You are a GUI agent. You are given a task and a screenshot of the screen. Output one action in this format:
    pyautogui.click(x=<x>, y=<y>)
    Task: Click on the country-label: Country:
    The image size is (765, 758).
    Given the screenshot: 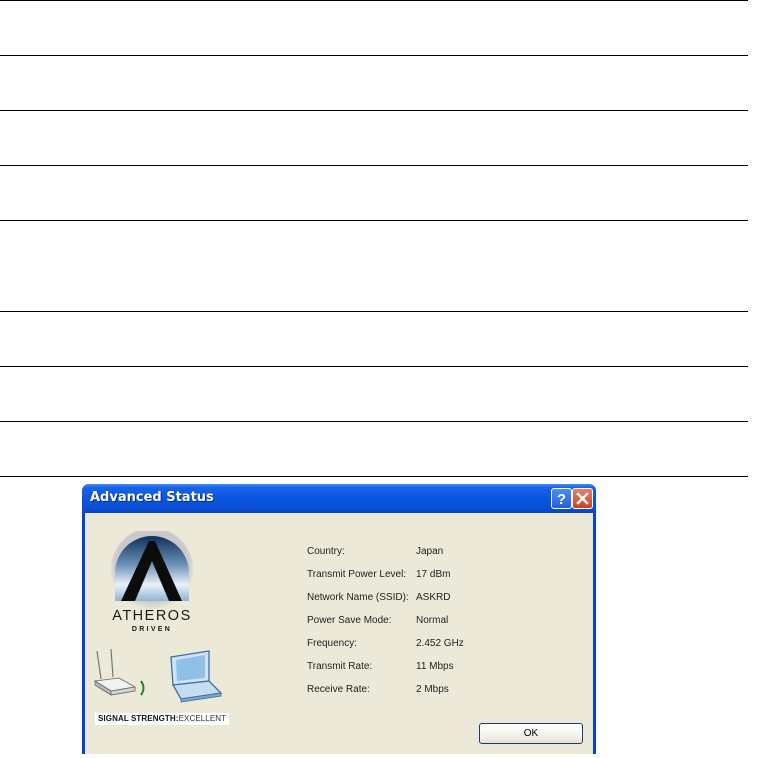 What is the action you would take?
    pyautogui.click(x=326, y=551)
    